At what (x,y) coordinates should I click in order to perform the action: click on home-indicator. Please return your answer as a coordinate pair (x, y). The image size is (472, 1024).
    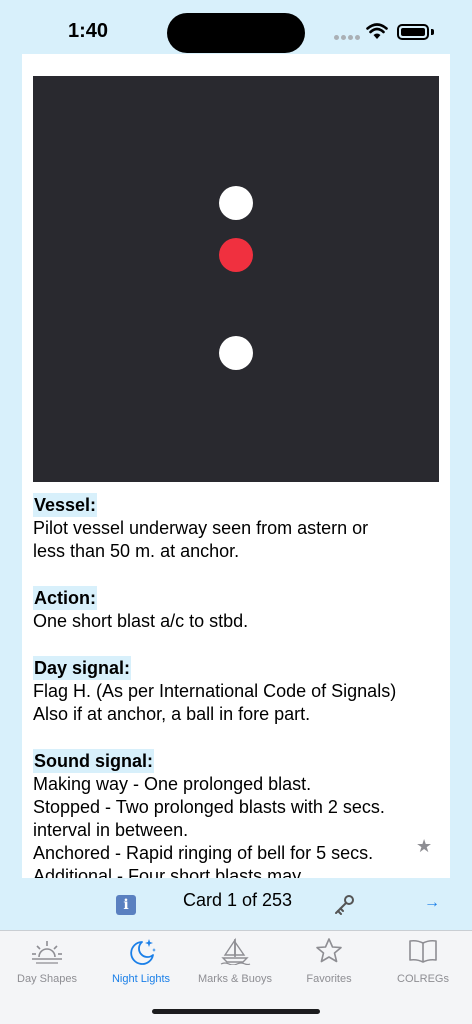
    Looking at the image, I should click on (236, 1011).